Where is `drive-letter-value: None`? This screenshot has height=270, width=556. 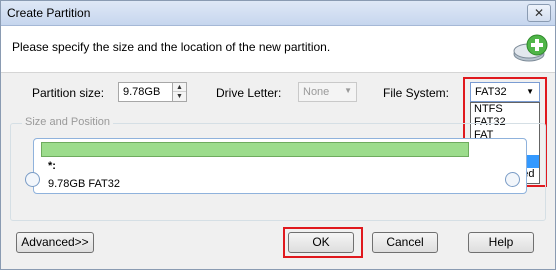 drive-letter-value: None is located at coordinates (316, 92).